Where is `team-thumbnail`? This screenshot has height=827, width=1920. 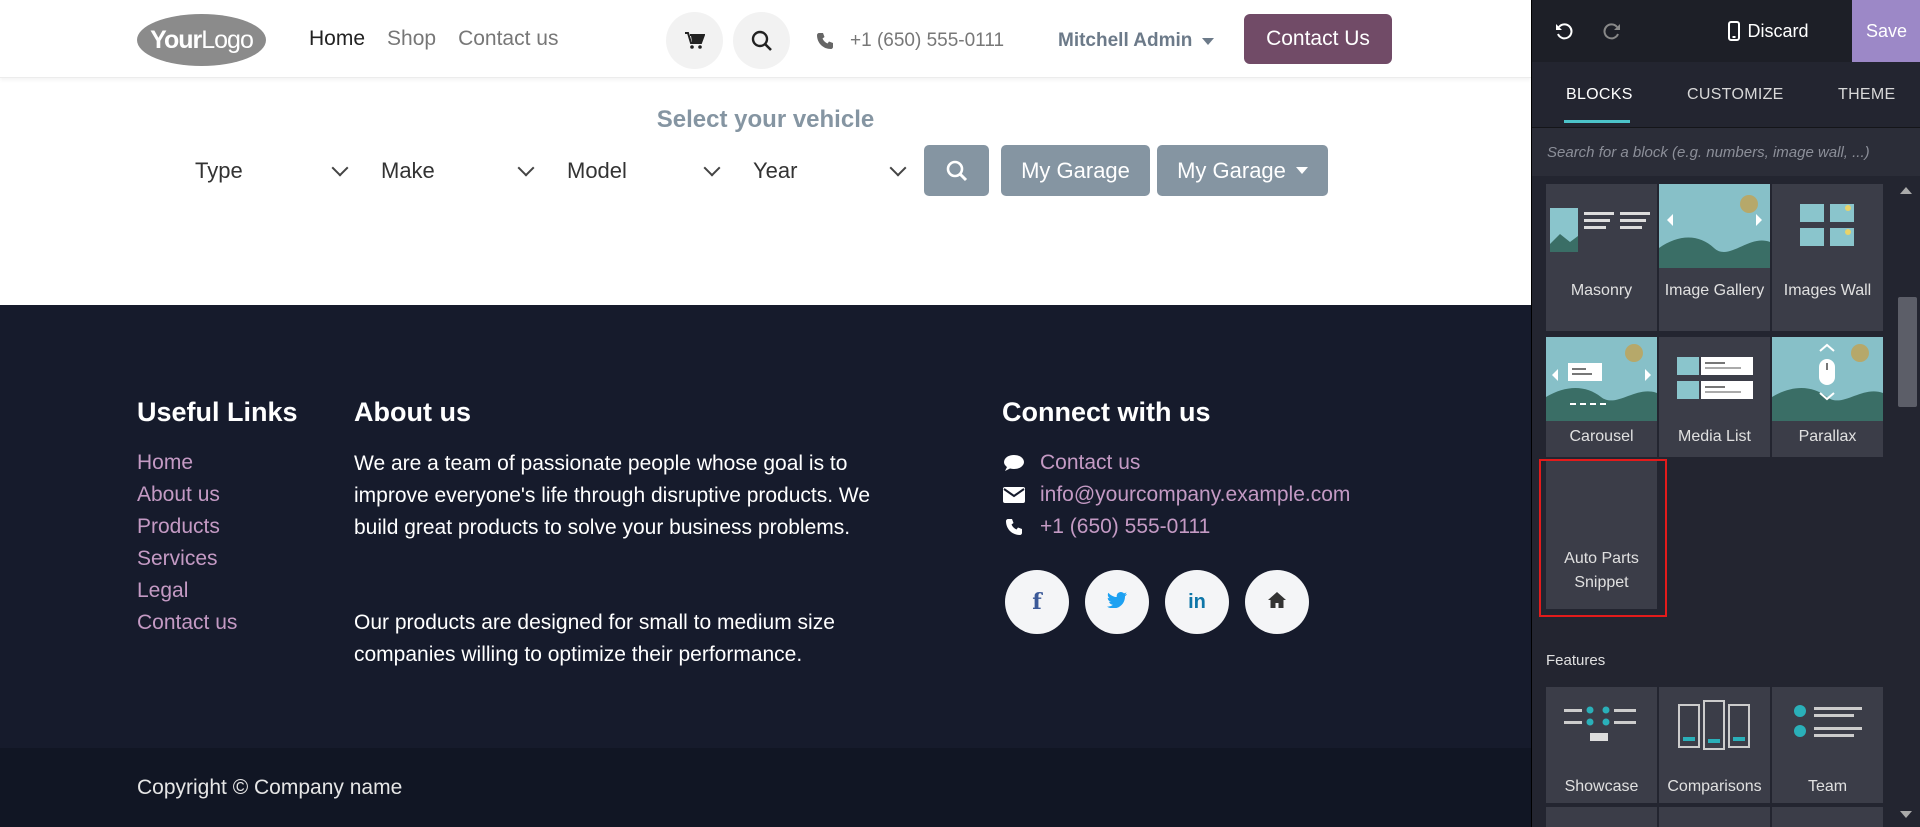 team-thumbnail is located at coordinates (1828, 721).